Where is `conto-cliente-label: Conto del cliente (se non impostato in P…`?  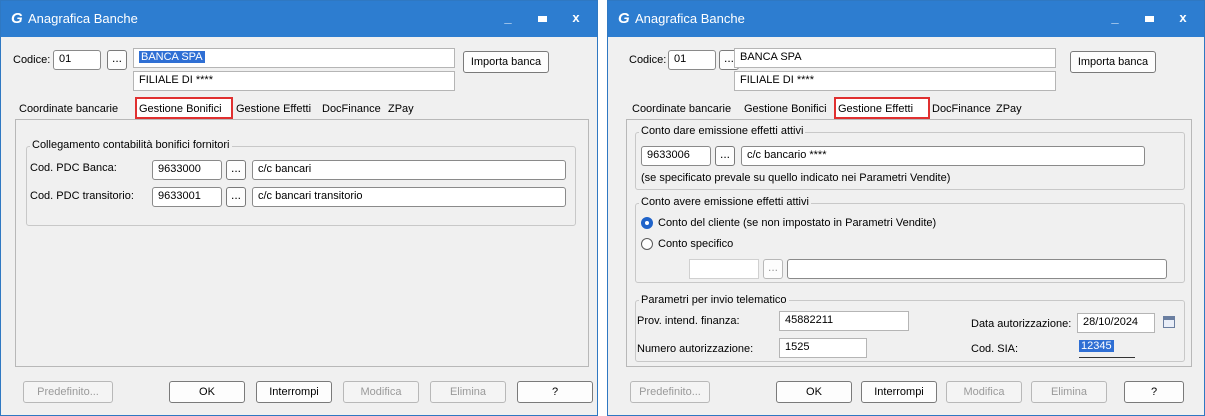 conto-cliente-label: Conto del cliente (se non impostato in P… is located at coordinates (797, 223).